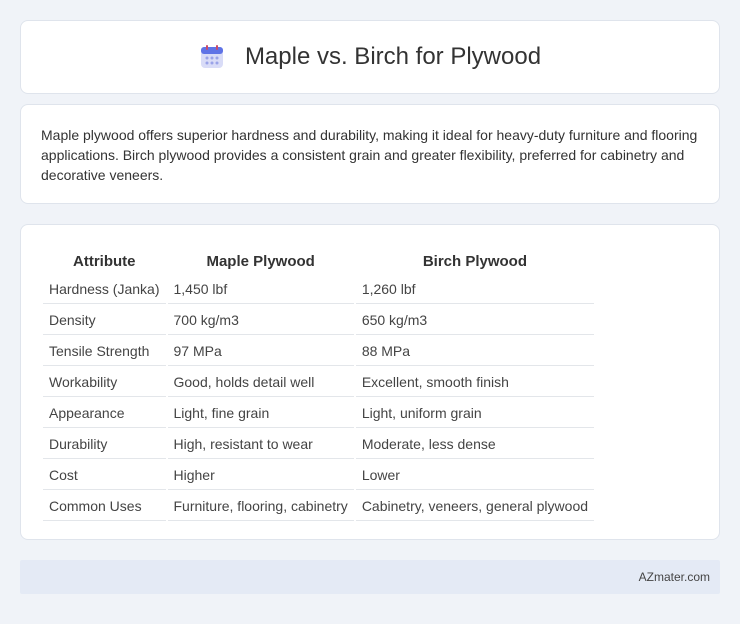 The image size is (740, 624). What do you see at coordinates (475, 444) in the screenshot?
I see `cell-birch: Moderate, less dense` at bounding box center [475, 444].